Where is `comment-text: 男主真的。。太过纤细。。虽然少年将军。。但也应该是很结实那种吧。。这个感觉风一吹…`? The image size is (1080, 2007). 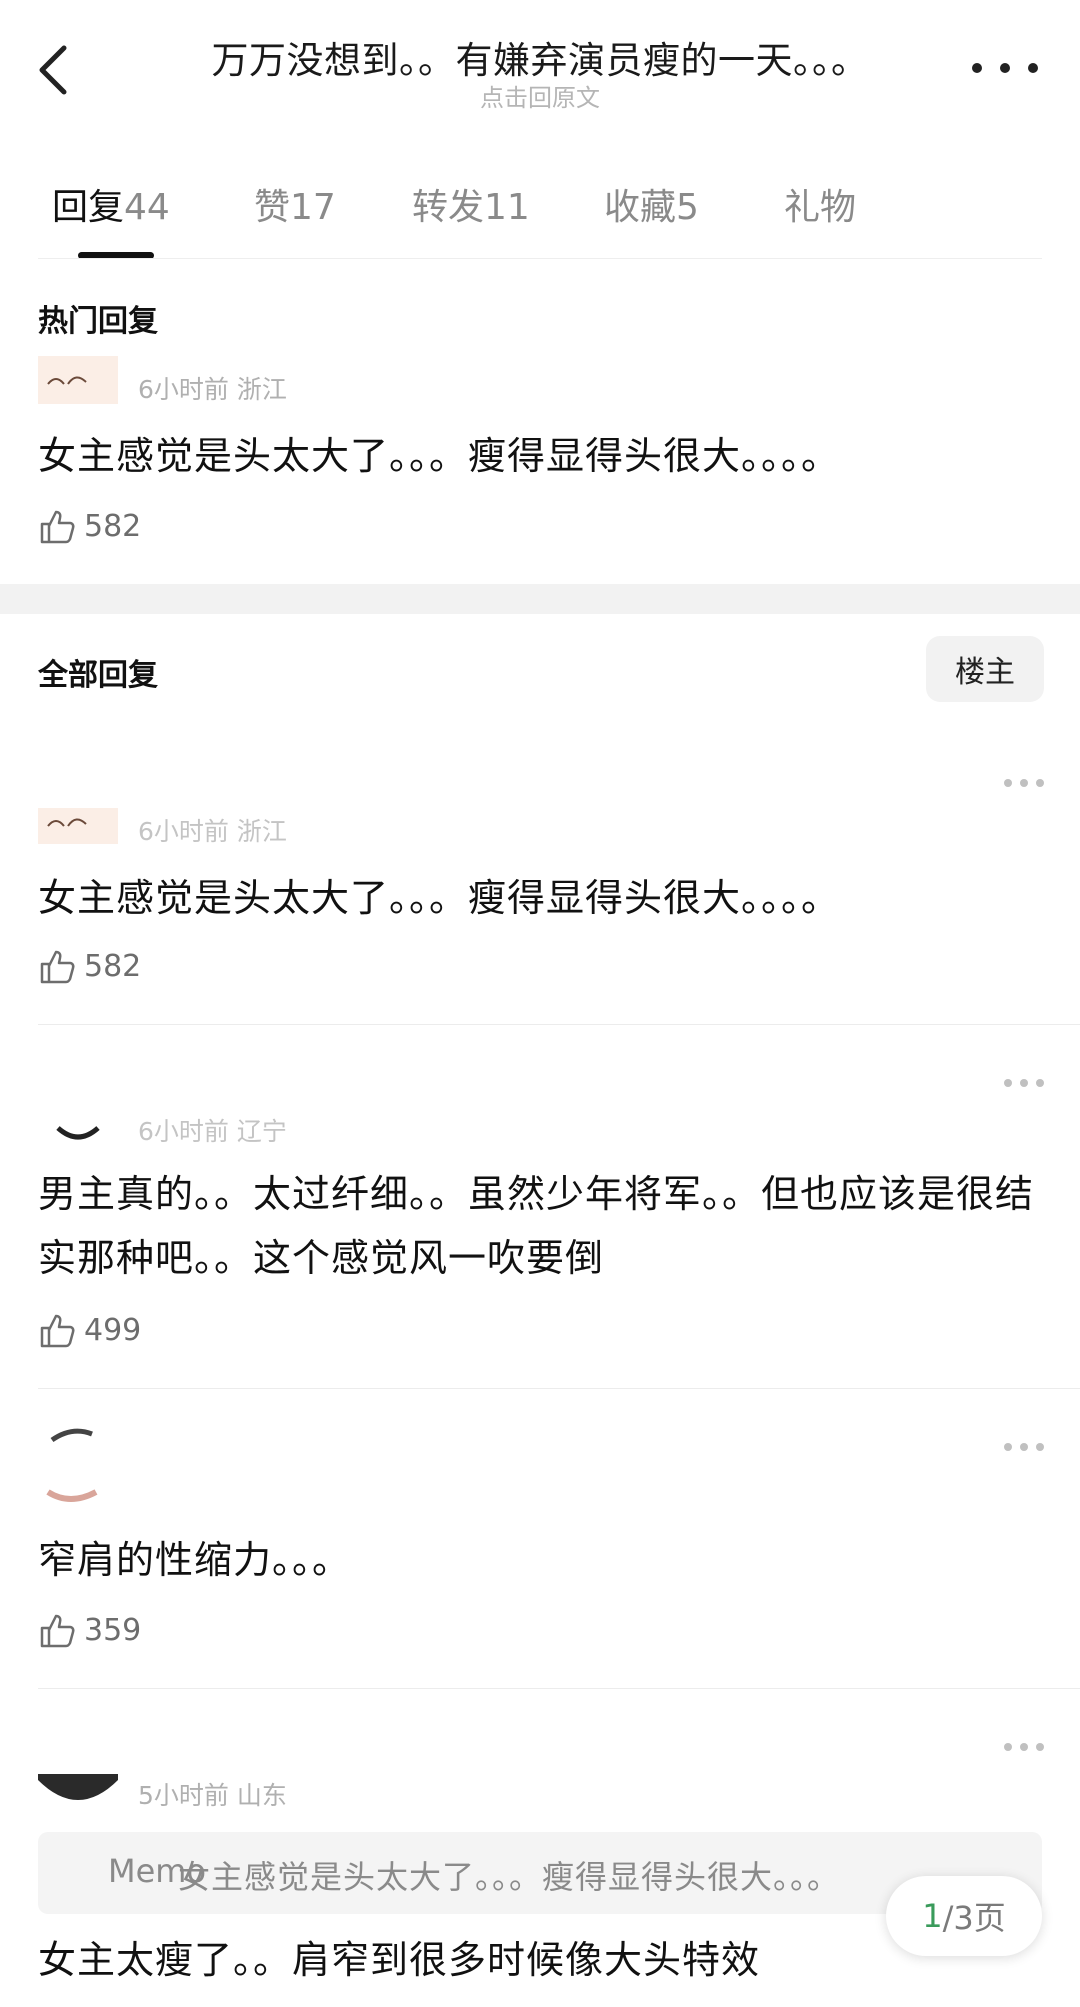
comment-text: 男主真的。。太过纤细。。虽然少年将军。。但也应该是很结实那种吧。。这个感觉风一吹… is located at coordinates (536, 1226).